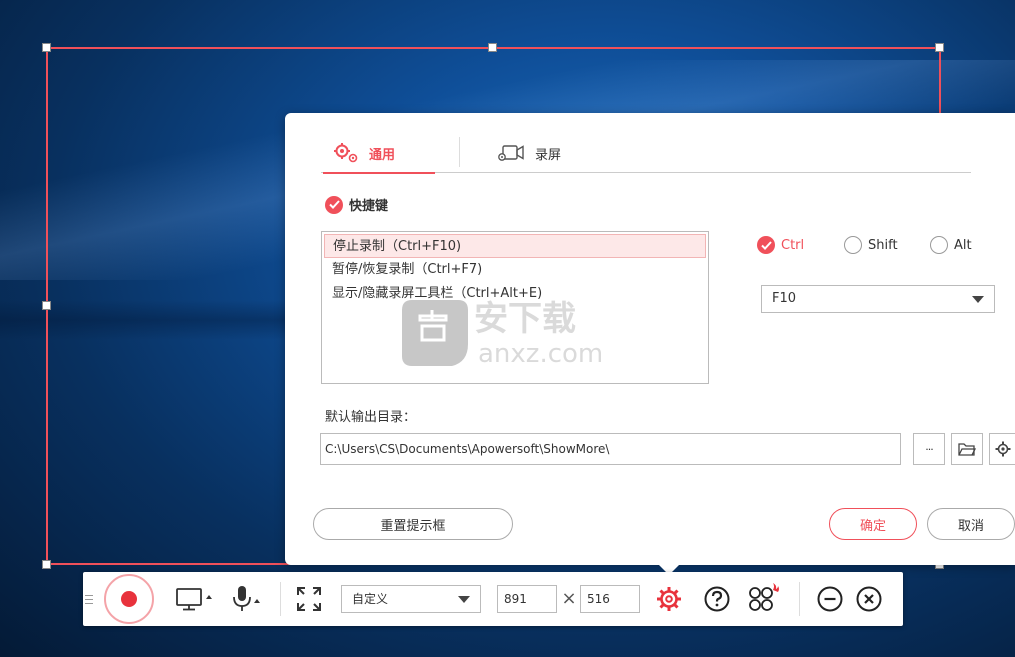 The width and height of the screenshot is (1015, 657). What do you see at coordinates (46, 47) in the screenshot?
I see `region-handle-top-left` at bounding box center [46, 47].